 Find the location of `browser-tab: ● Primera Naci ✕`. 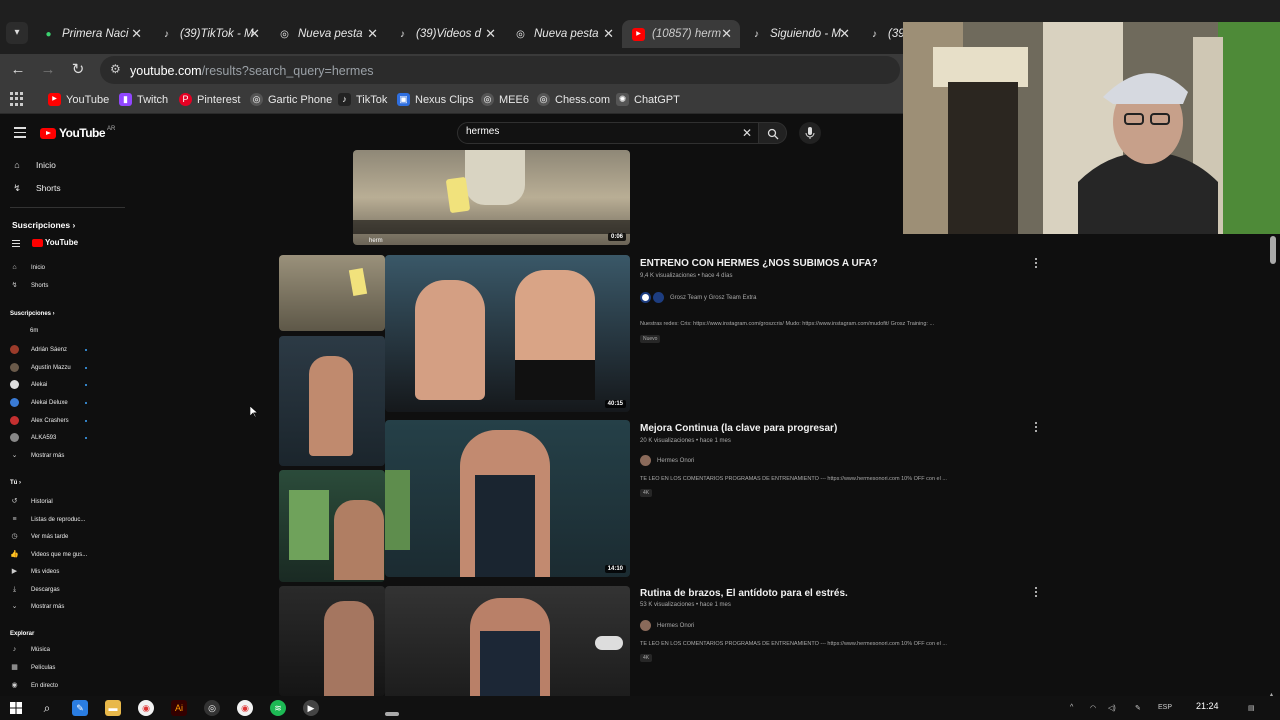

browser-tab: ● Primera Naci ✕ is located at coordinates (91, 34).